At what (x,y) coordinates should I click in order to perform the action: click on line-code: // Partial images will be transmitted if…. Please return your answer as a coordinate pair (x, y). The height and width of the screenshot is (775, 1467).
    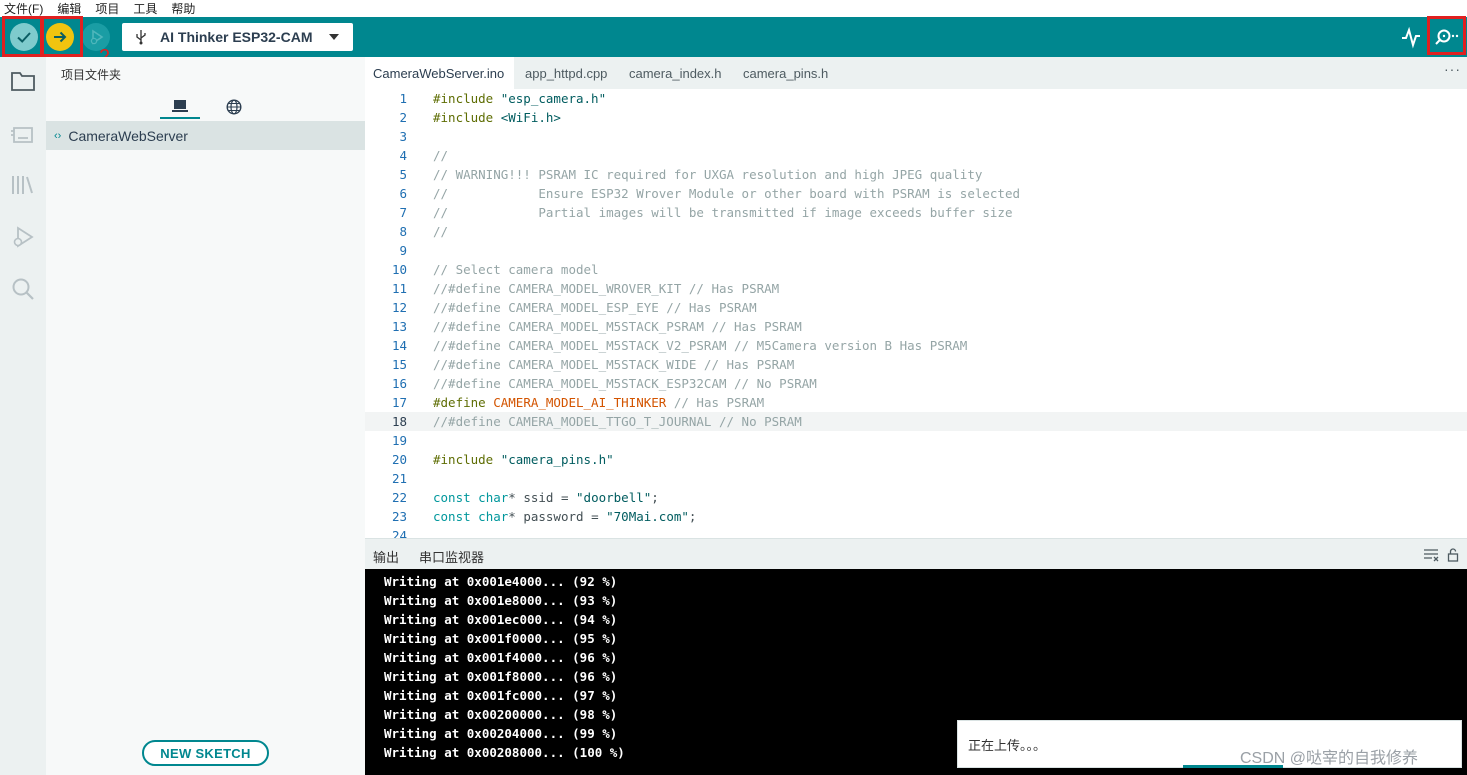
    Looking at the image, I should click on (722, 212).